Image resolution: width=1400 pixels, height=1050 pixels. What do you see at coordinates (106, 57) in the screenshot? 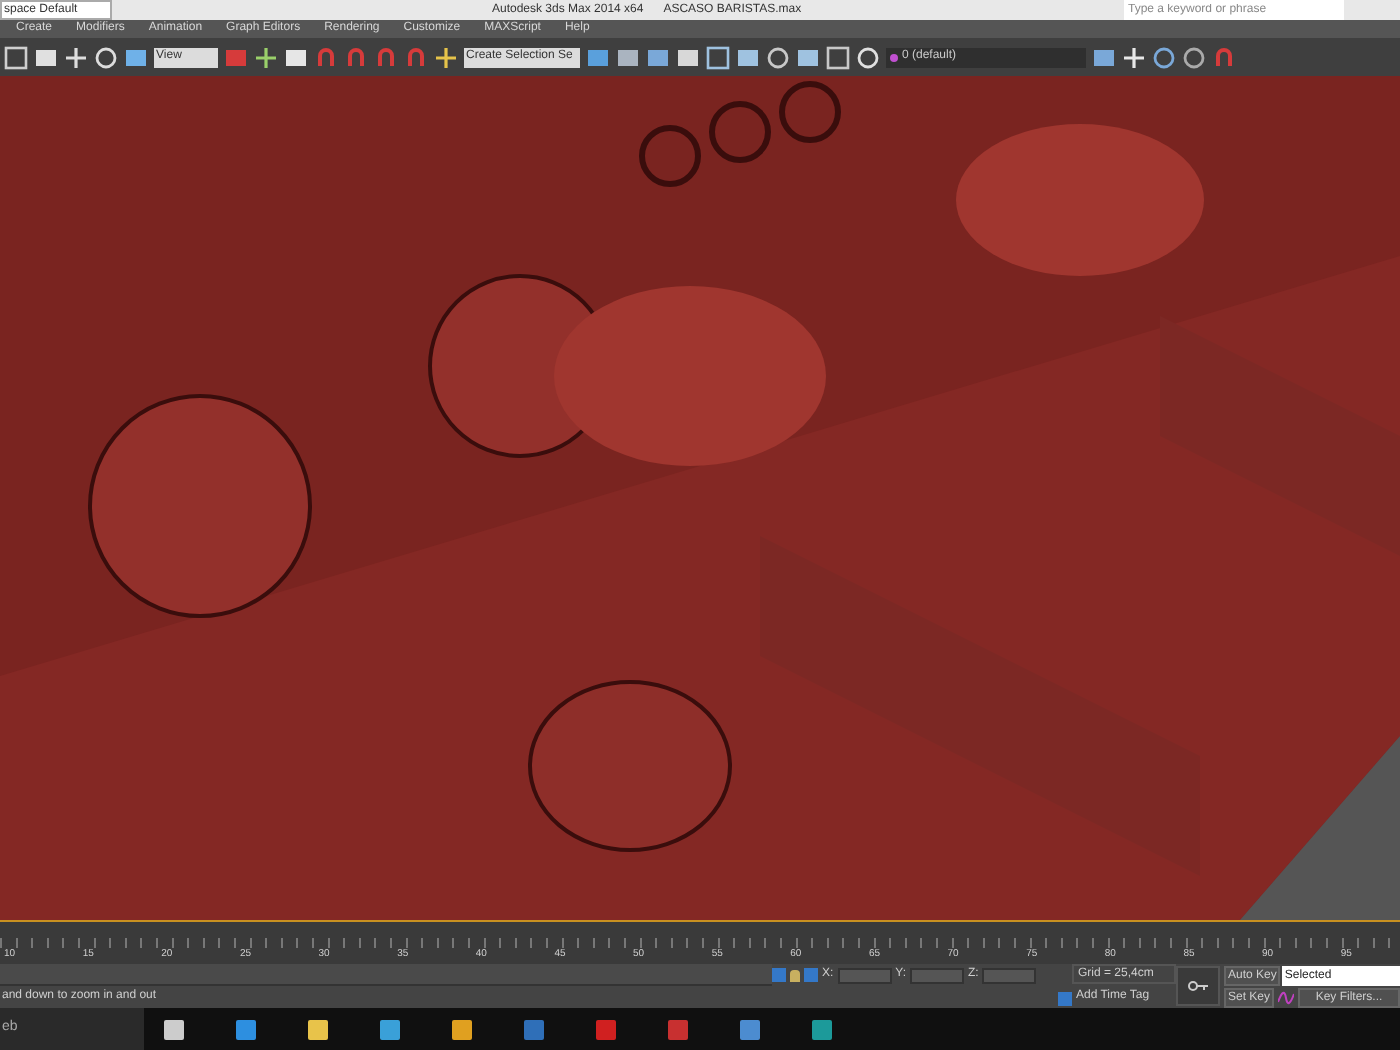
I see `rotate-icon` at bounding box center [106, 57].